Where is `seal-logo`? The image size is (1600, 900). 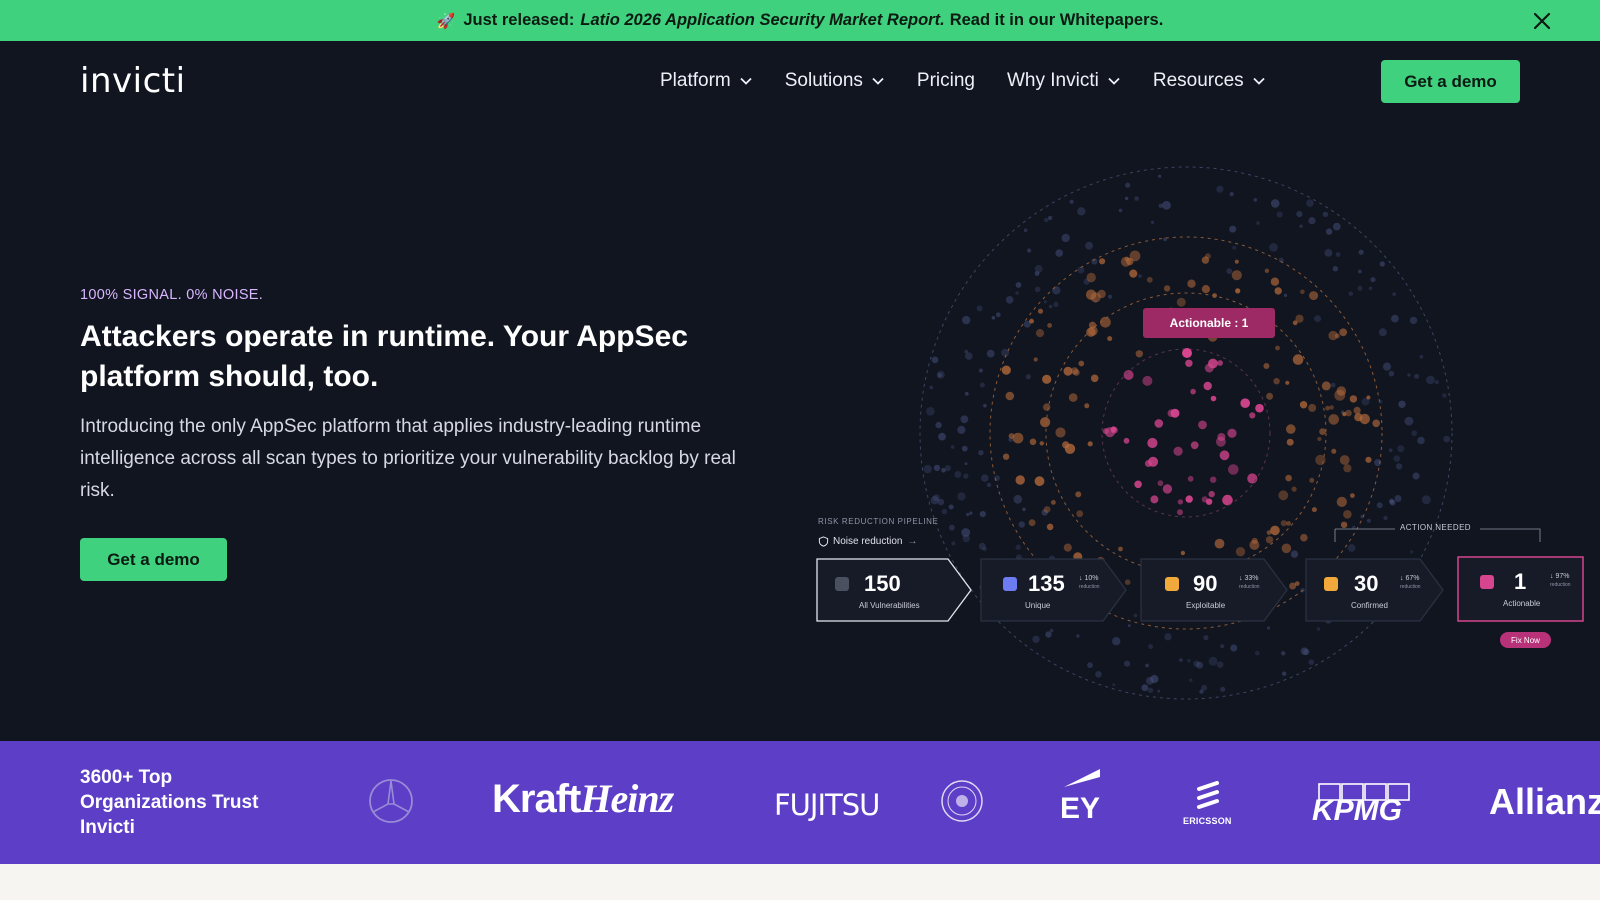
seal-logo is located at coordinates (962, 801).